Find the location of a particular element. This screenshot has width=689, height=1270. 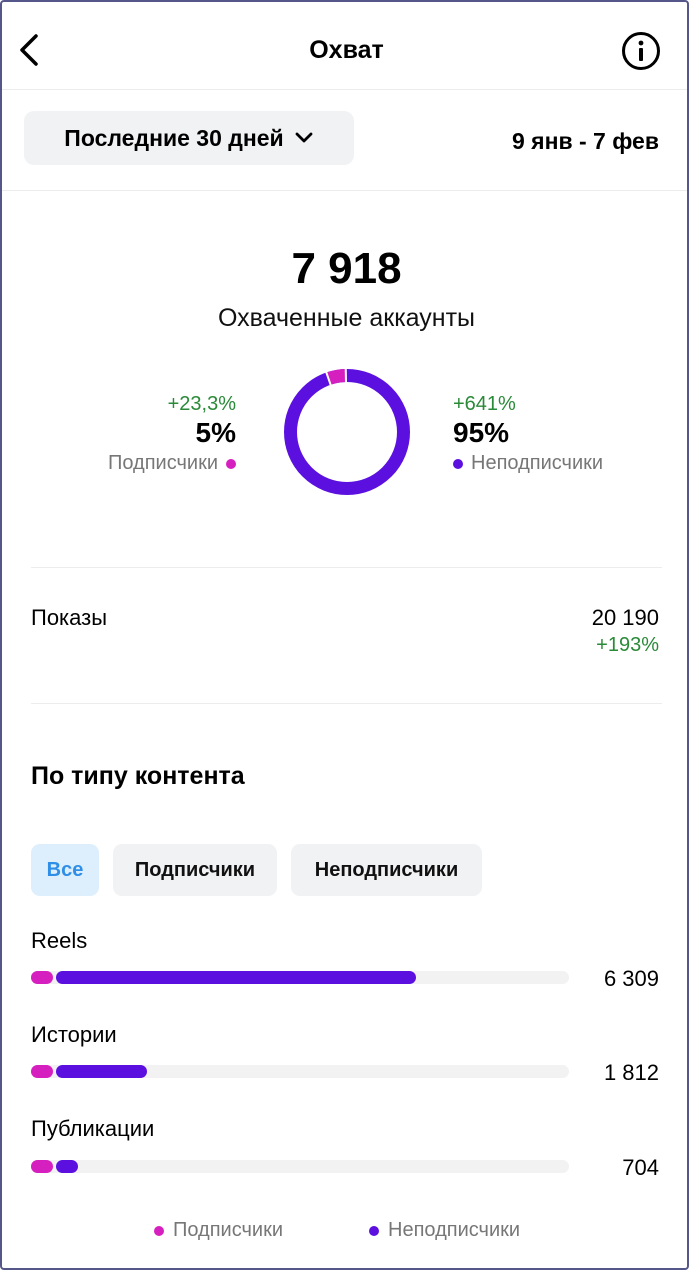

tab-all: Все is located at coordinates (65, 870).